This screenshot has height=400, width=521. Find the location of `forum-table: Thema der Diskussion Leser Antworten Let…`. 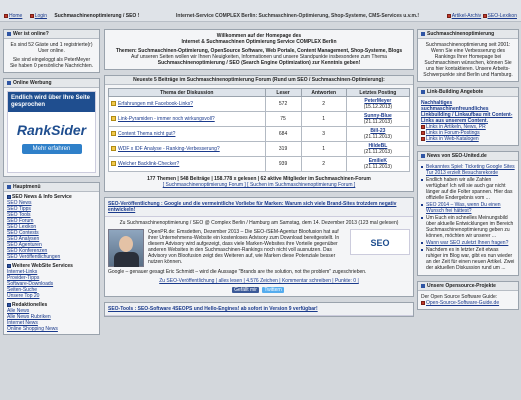

forum-table: Thema der Diskussion Leser Antworten Let… is located at coordinates (259, 130).